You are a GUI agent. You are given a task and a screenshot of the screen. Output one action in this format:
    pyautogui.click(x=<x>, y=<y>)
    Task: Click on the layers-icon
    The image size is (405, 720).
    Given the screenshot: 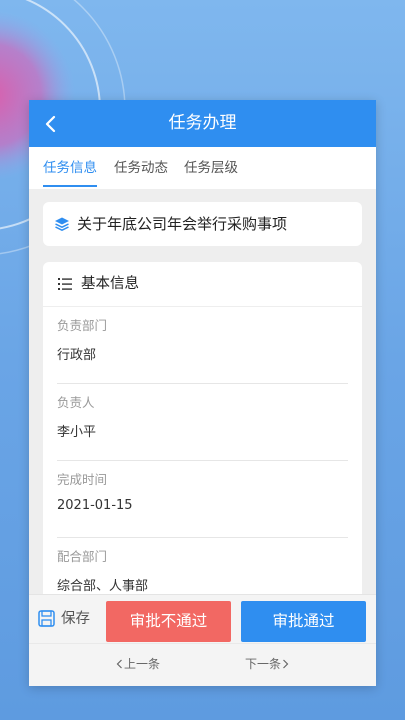 What is the action you would take?
    pyautogui.click(x=62, y=224)
    